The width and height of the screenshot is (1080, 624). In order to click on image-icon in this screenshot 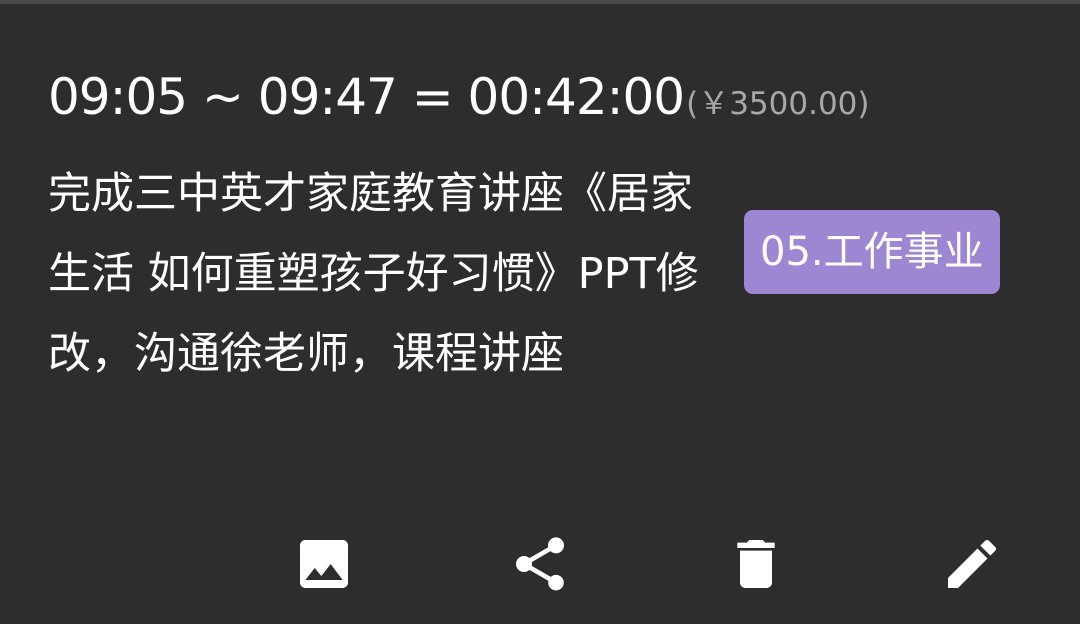, I will do `click(324, 564)`.